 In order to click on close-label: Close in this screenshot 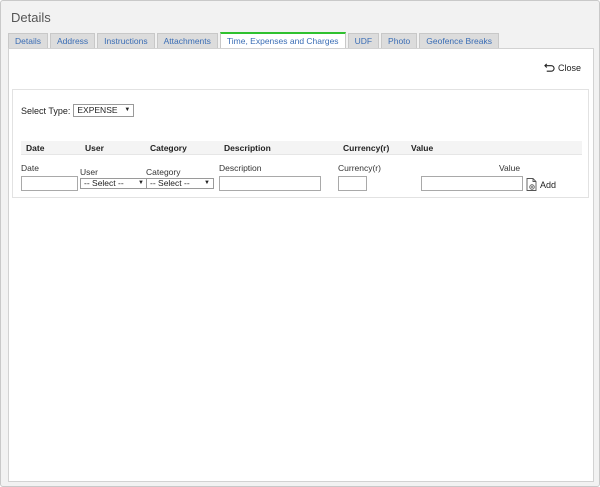, I will do `click(569, 67)`.